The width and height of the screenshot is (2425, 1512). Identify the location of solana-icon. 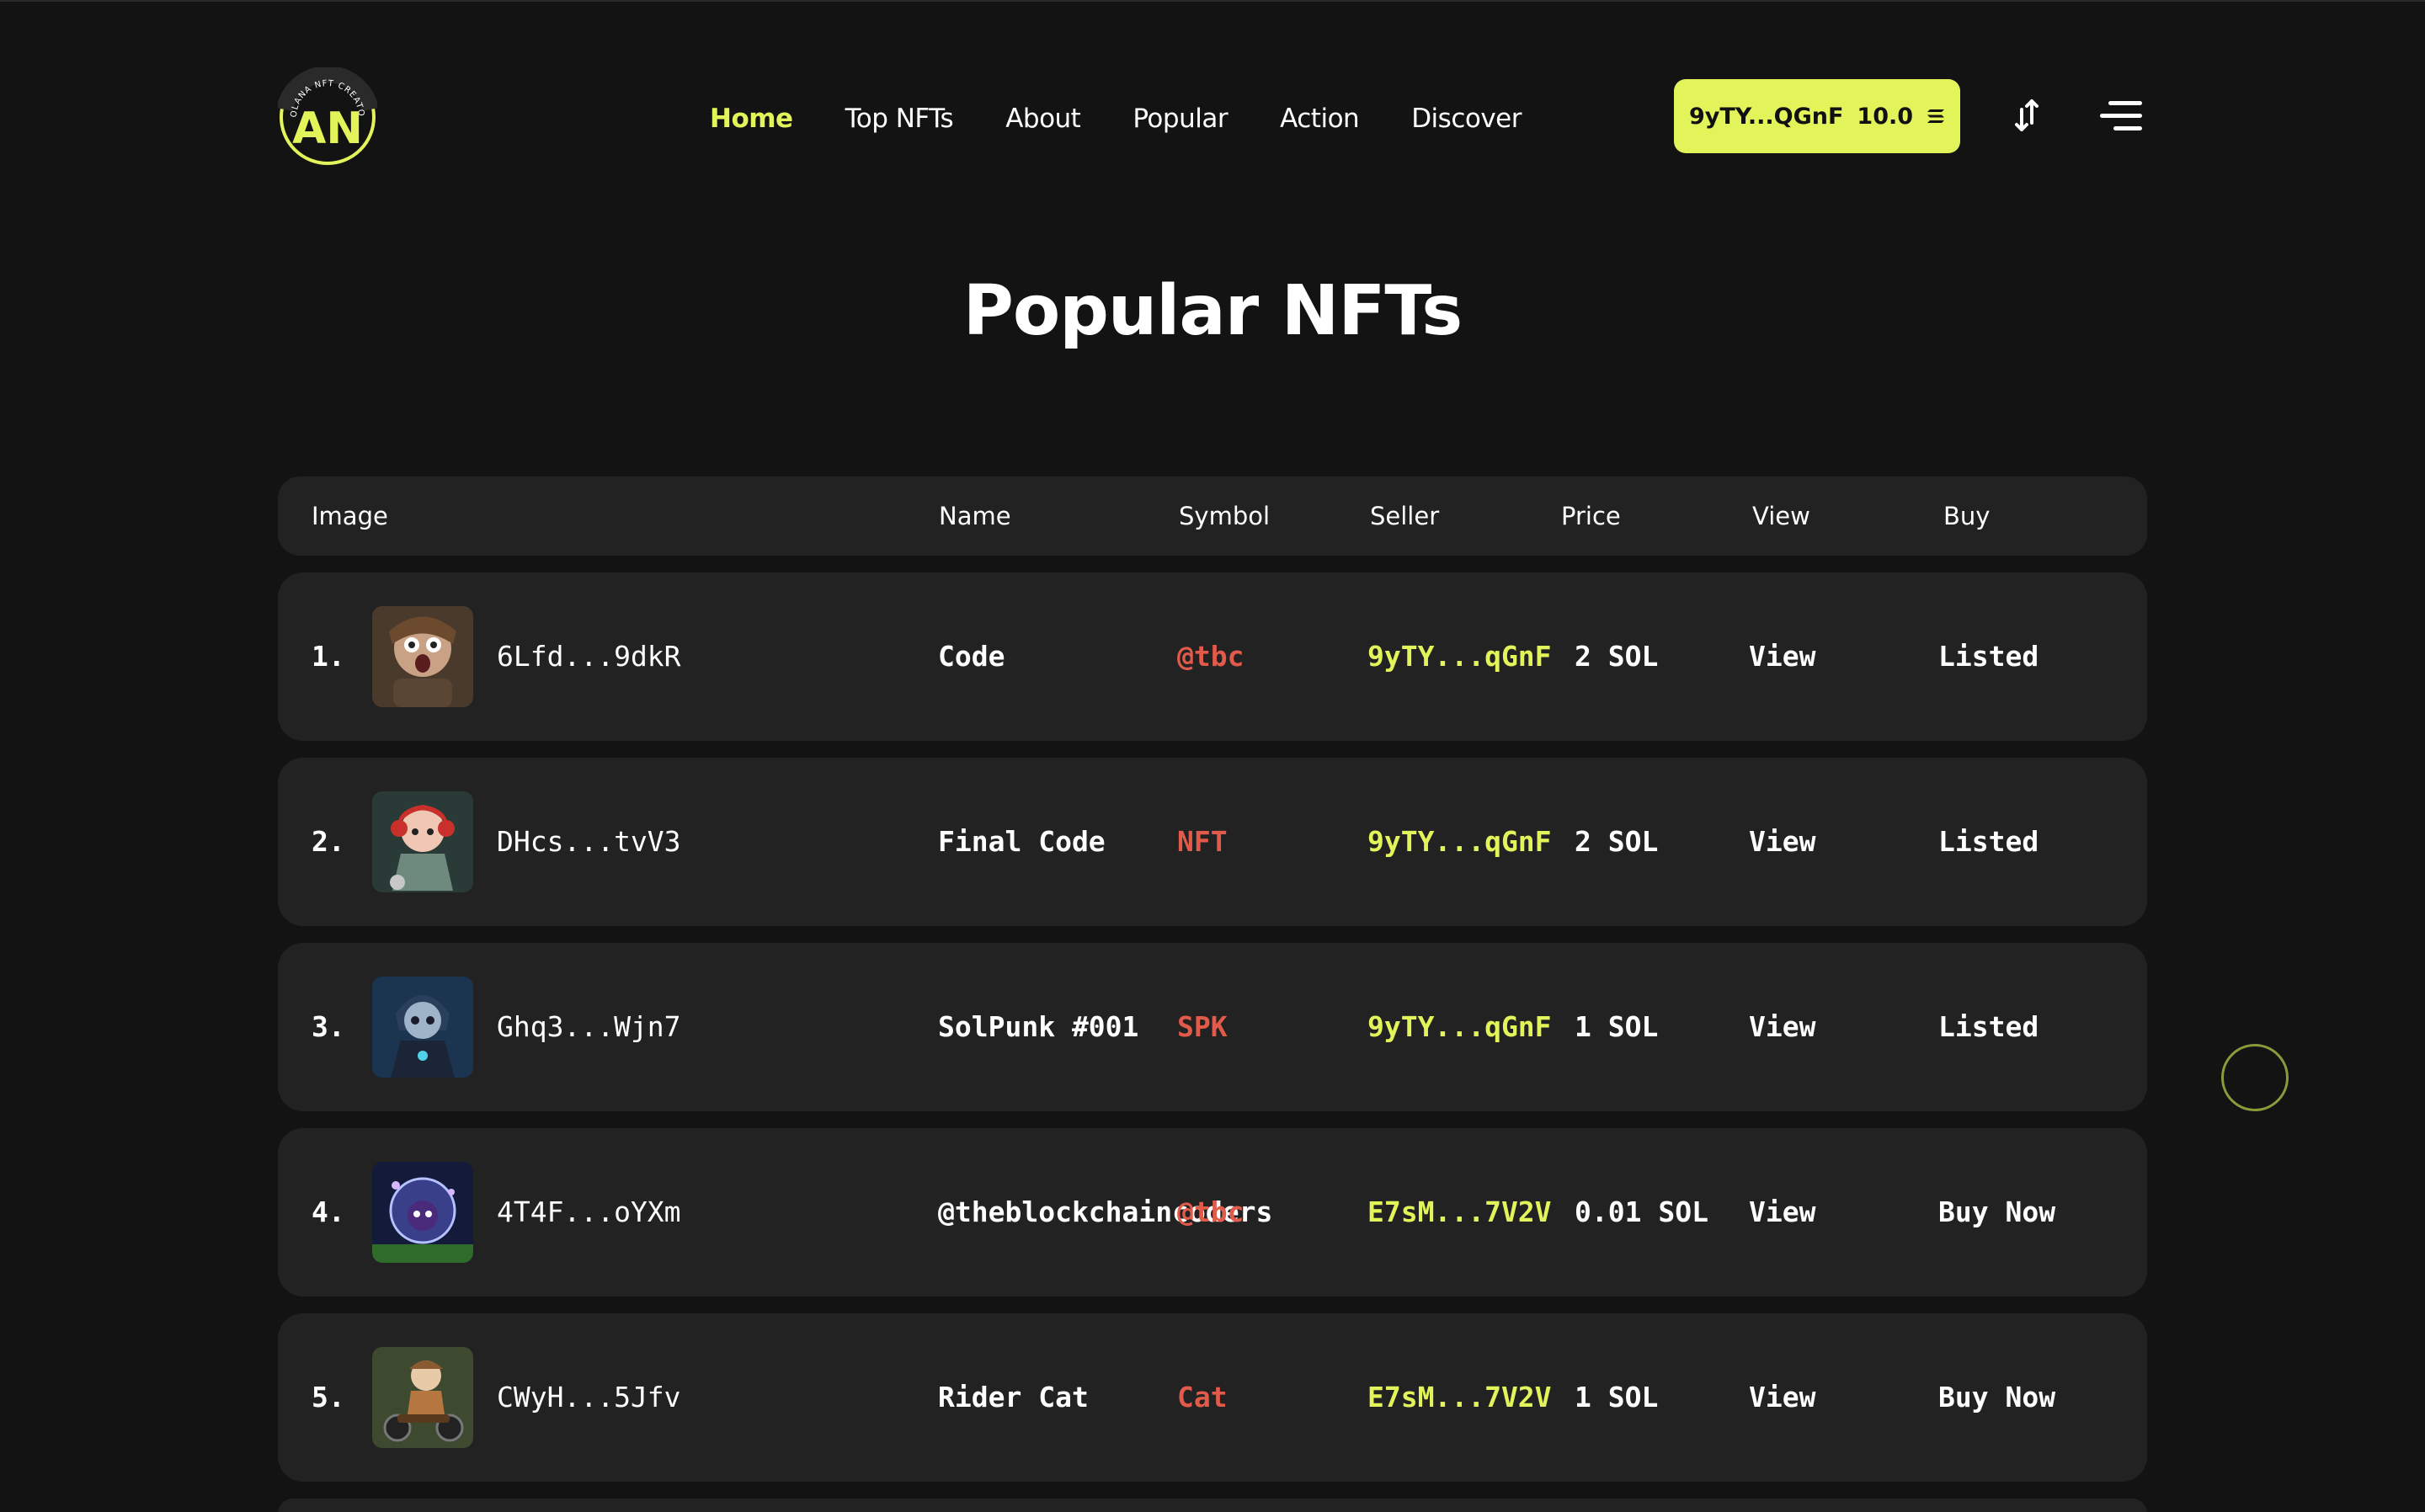
(1936, 117).